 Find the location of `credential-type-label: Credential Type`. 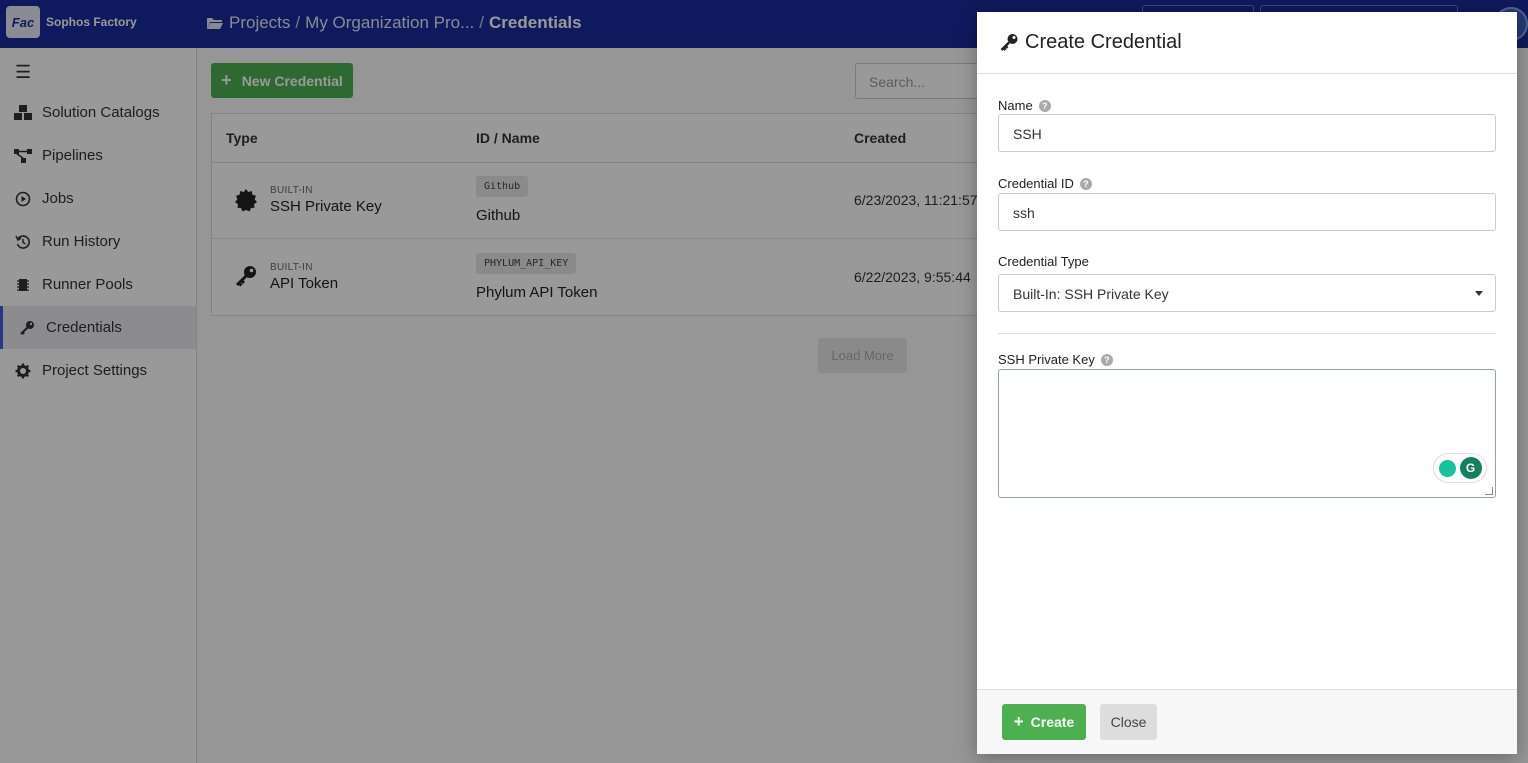

credential-type-label: Credential Type is located at coordinates (1043, 261).